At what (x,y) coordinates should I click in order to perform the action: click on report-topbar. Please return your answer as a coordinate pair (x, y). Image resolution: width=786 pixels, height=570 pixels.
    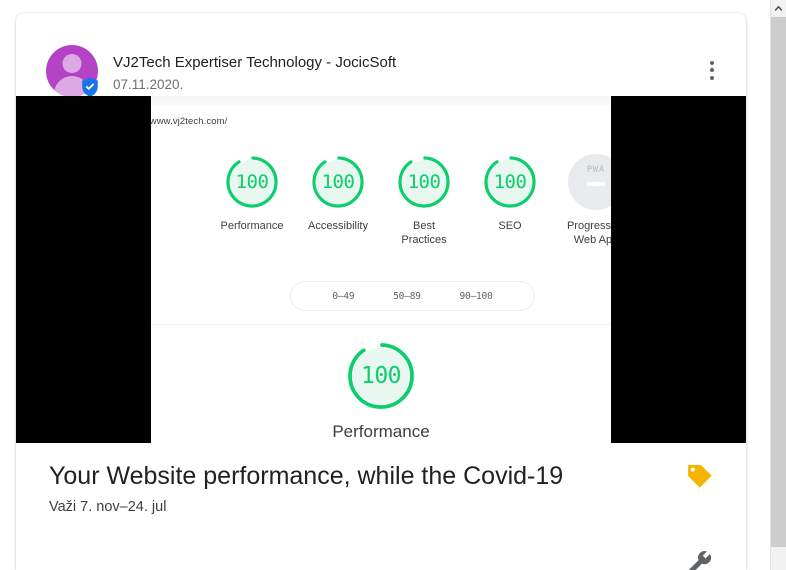
    Looking at the image, I should click on (381, 100).